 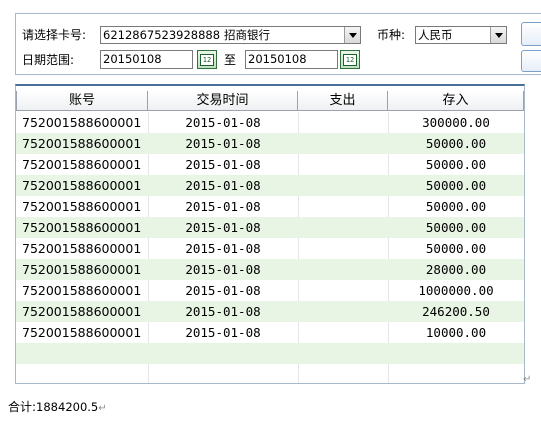 I want to click on currency-value: 人民币, so click(x=435, y=35).